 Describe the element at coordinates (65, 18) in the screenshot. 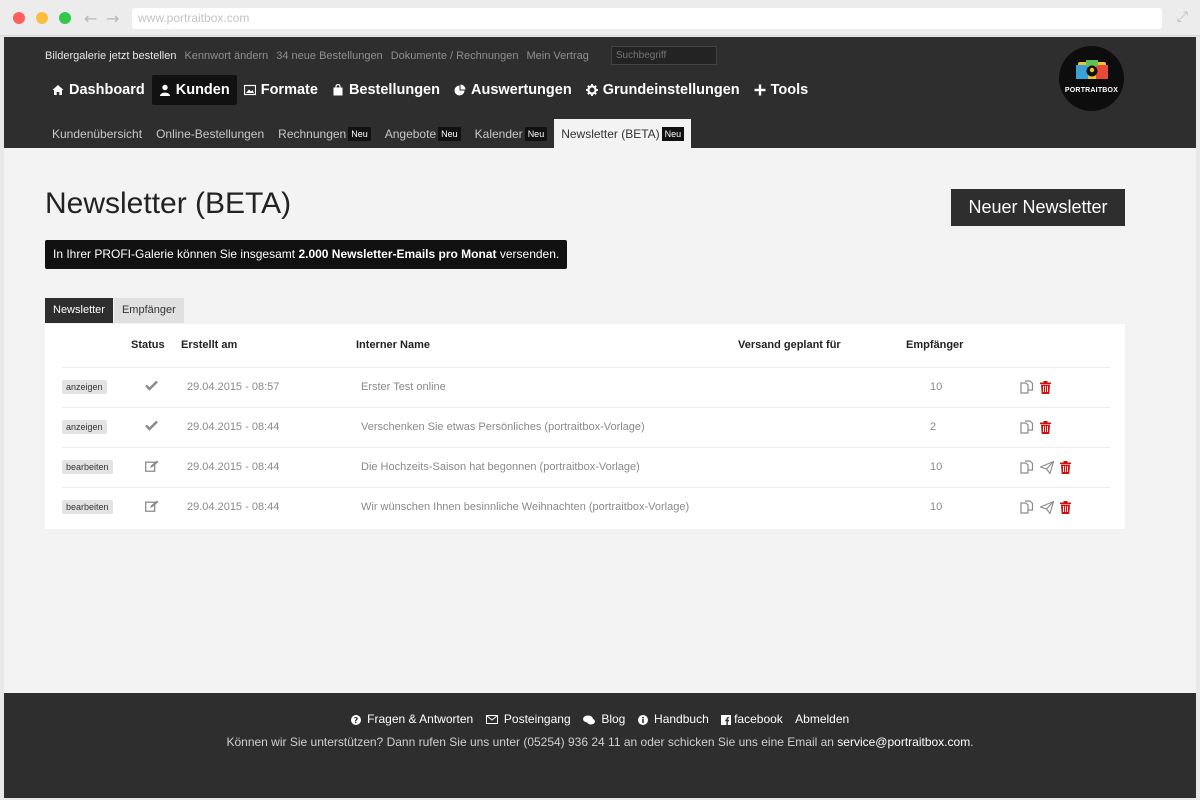

I see `maximize-window-button` at that location.